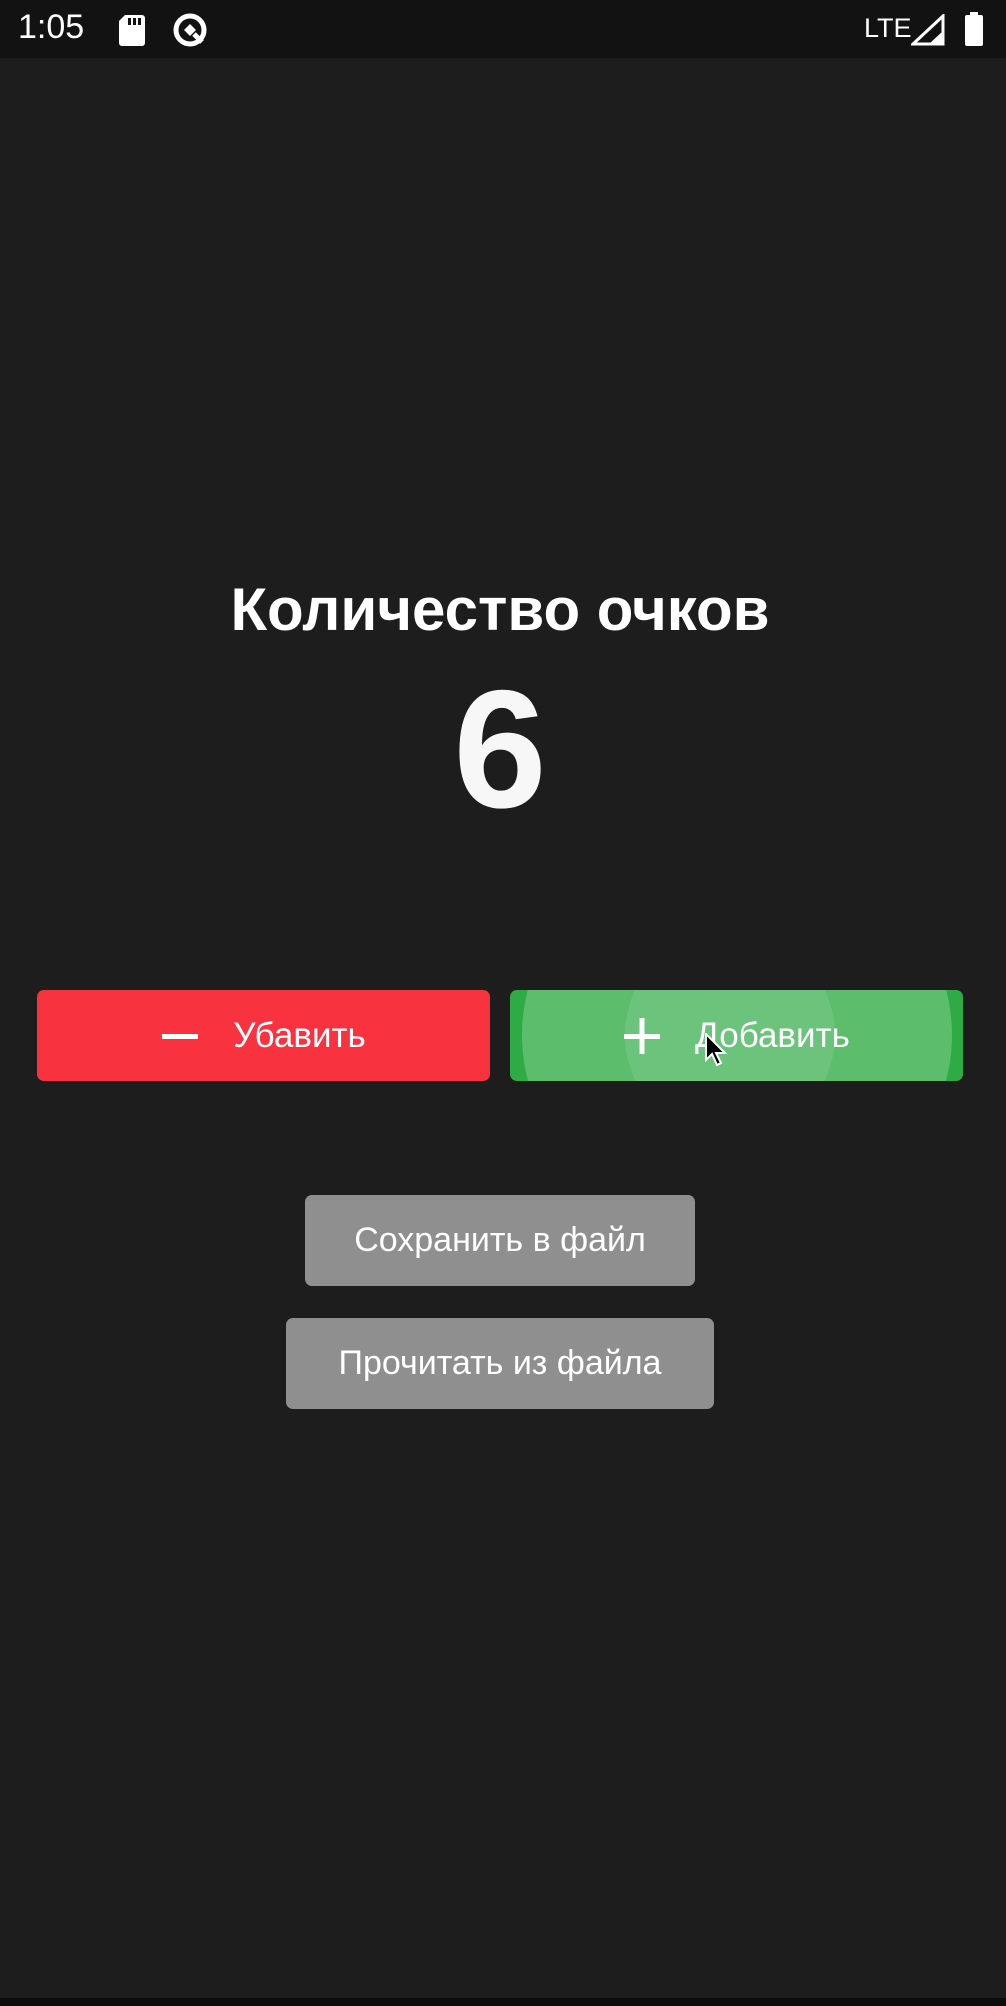 This screenshot has height=2006, width=1006. Describe the element at coordinates (500, 1240) in the screenshot. I see `save-to-file-button: Сохранить в файл` at that location.